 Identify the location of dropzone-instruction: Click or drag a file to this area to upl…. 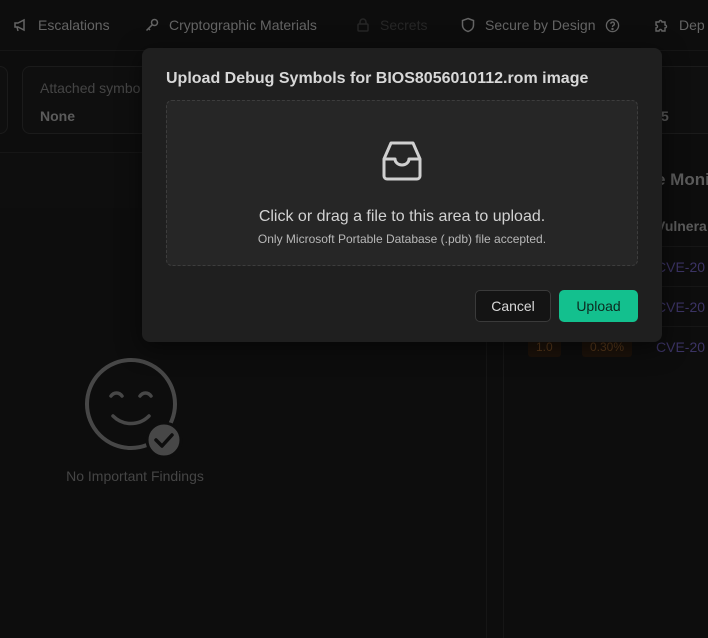
(402, 216).